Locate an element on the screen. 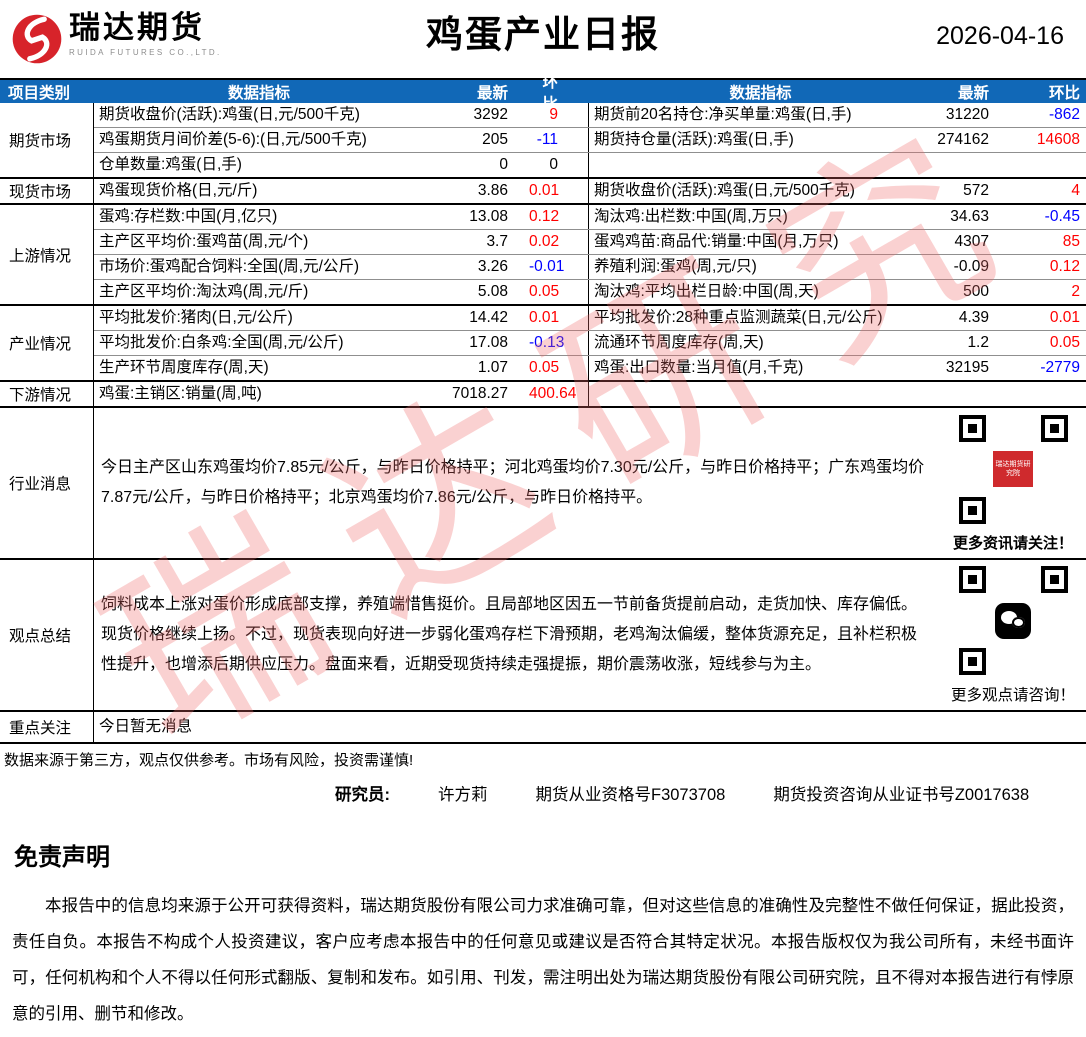 The height and width of the screenshot is (1037, 1086). category-label: 重点关注 is located at coordinates (47, 727).